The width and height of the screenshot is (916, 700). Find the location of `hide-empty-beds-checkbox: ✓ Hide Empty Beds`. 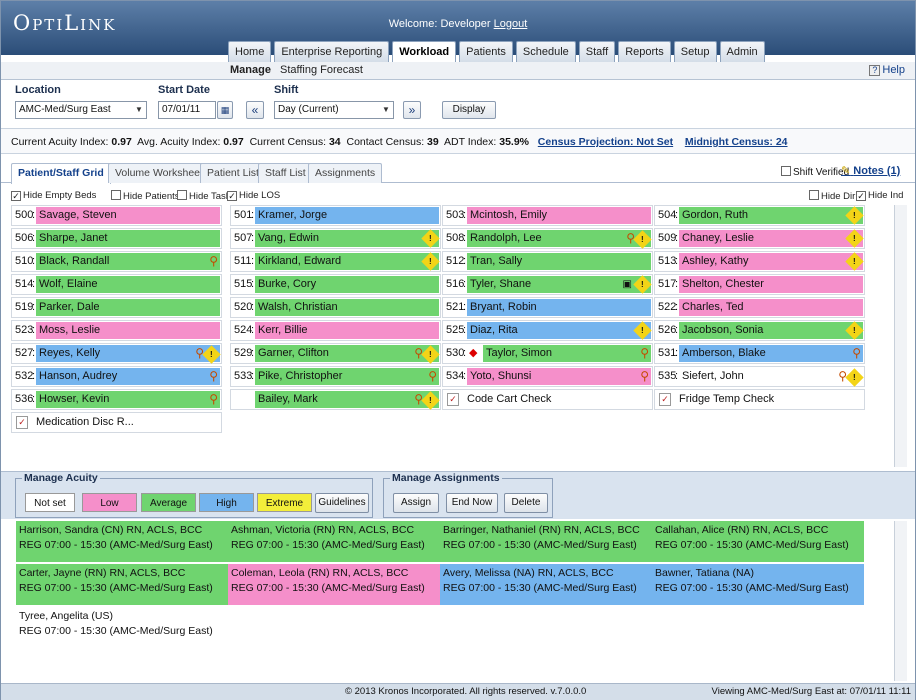

hide-empty-beds-checkbox: ✓ Hide Empty Beds is located at coordinates (53, 195).